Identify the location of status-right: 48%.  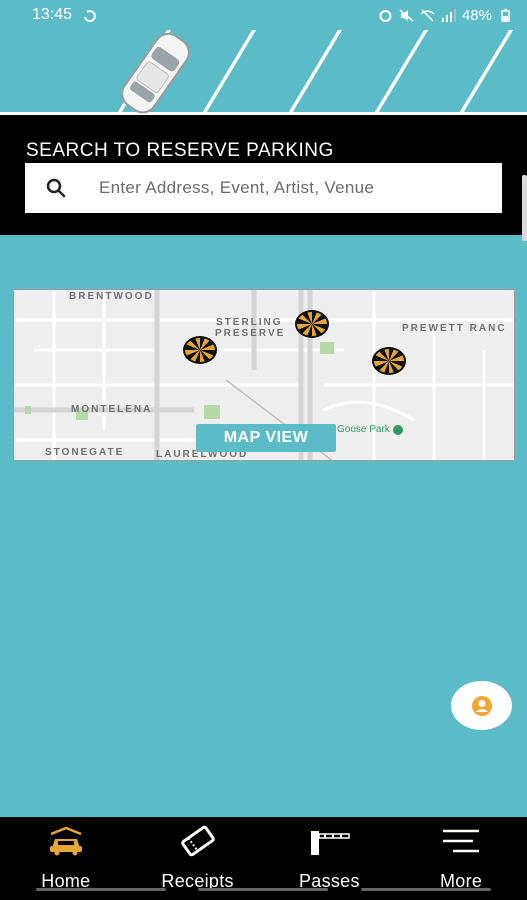
(445, 15).